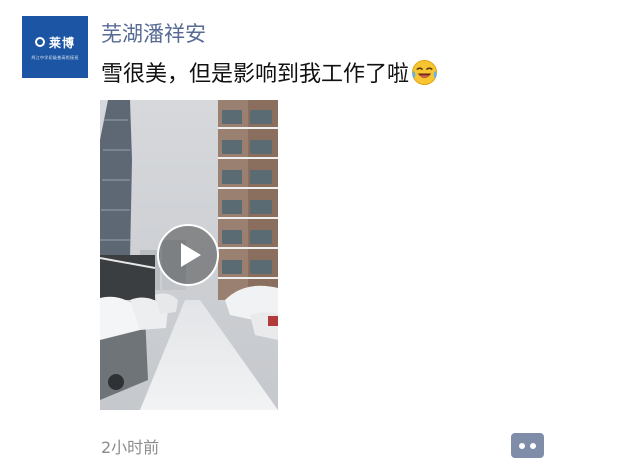 Image resolution: width=638 pixels, height=472 pixels. What do you see at coordinates (130, 447) in the screenshot?
I see `post-timestamp: 2小时前` at bounding box center [130, 447].